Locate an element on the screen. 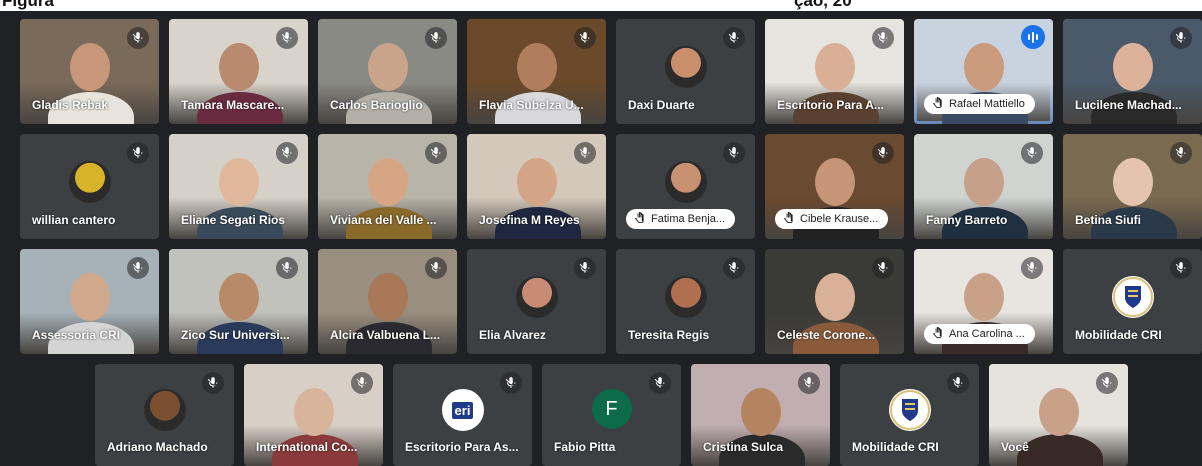 Image resolution: width=1202 pixels, height=466 pixels. eri-logo-icon: eri is located at coordinates (462, 409).